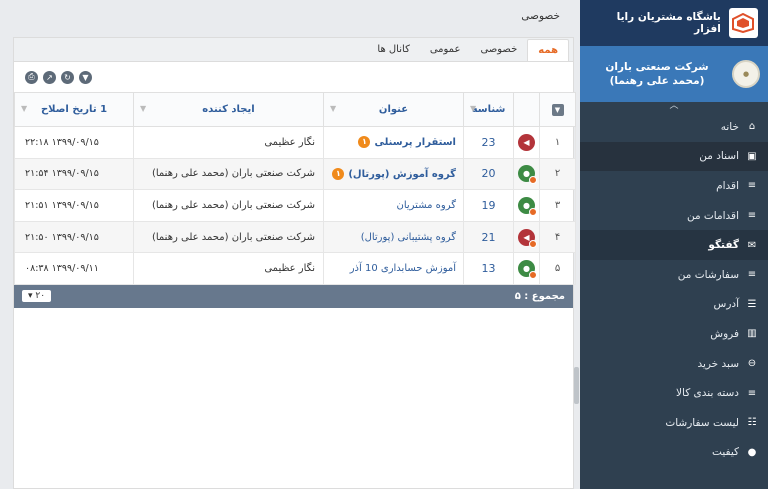 This screenshot has height=489, width=768. Describe the element at coordinates (752, 334) in the screenshot. I see `sales-icon: ▥` at that location.